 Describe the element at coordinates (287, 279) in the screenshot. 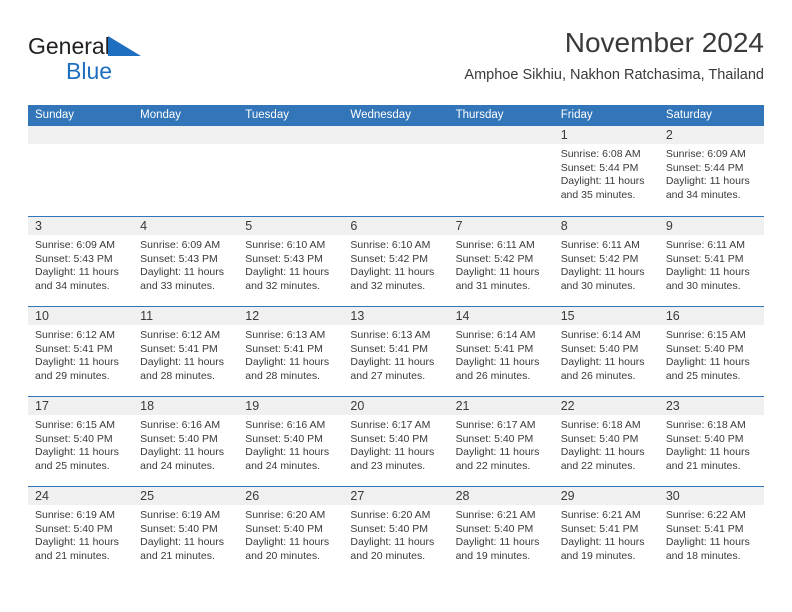

I see `daylight-text: Daylight: 11 hours and 32 minutes.` at that location.